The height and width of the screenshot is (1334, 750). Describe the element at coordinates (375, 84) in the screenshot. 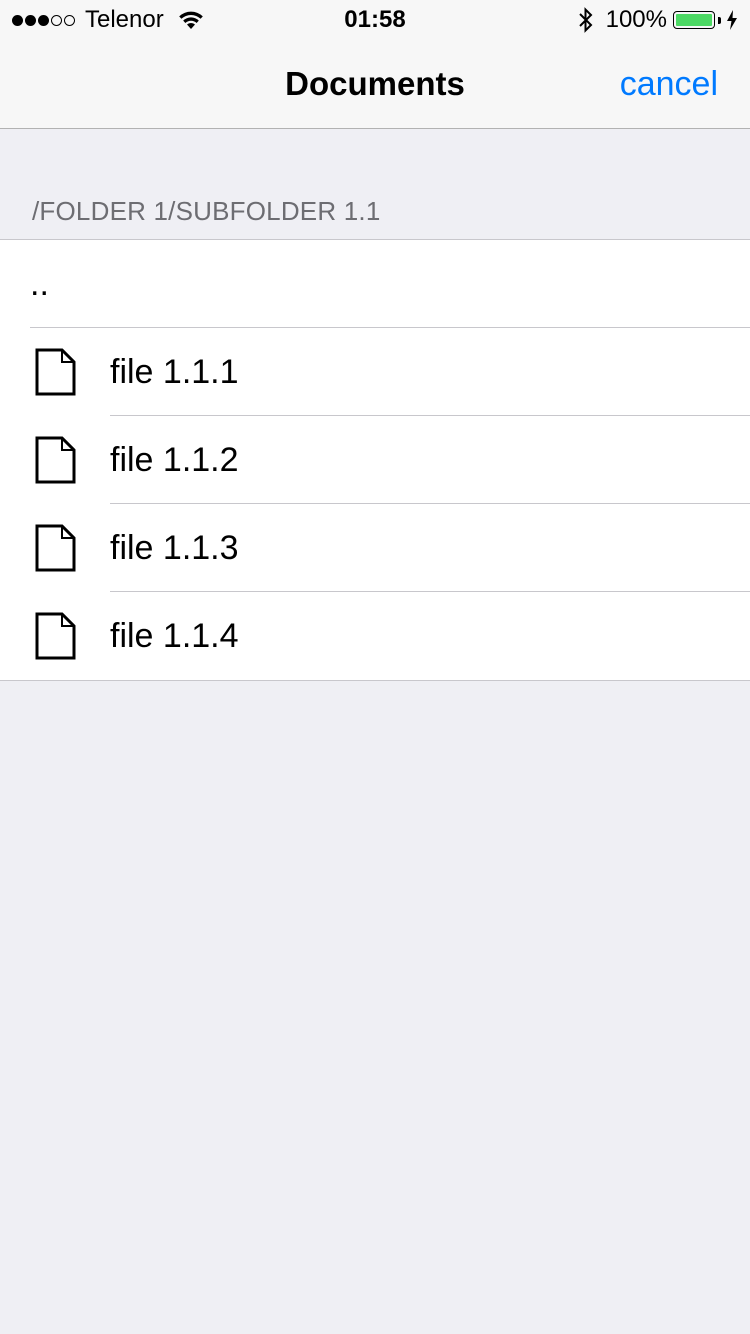

I see `navigation-bar: Documents cancel` at that location.